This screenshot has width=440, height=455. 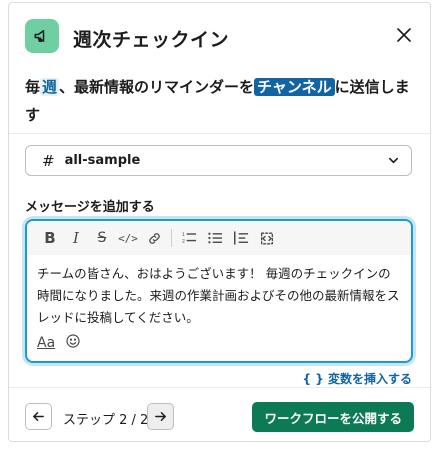 What do you see at coordinates (154, 238) in the screenshot?
I see `link-icon` at bounding box center [154, 238].